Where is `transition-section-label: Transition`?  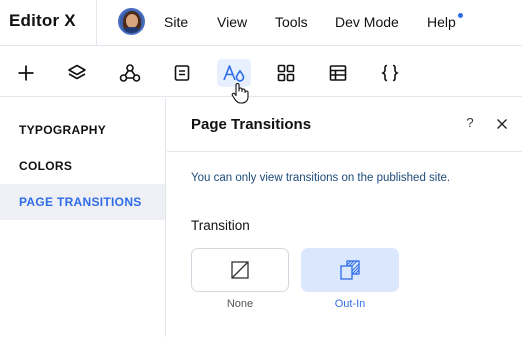
transition-section-label: Transition is located at coordinates (220, 225).